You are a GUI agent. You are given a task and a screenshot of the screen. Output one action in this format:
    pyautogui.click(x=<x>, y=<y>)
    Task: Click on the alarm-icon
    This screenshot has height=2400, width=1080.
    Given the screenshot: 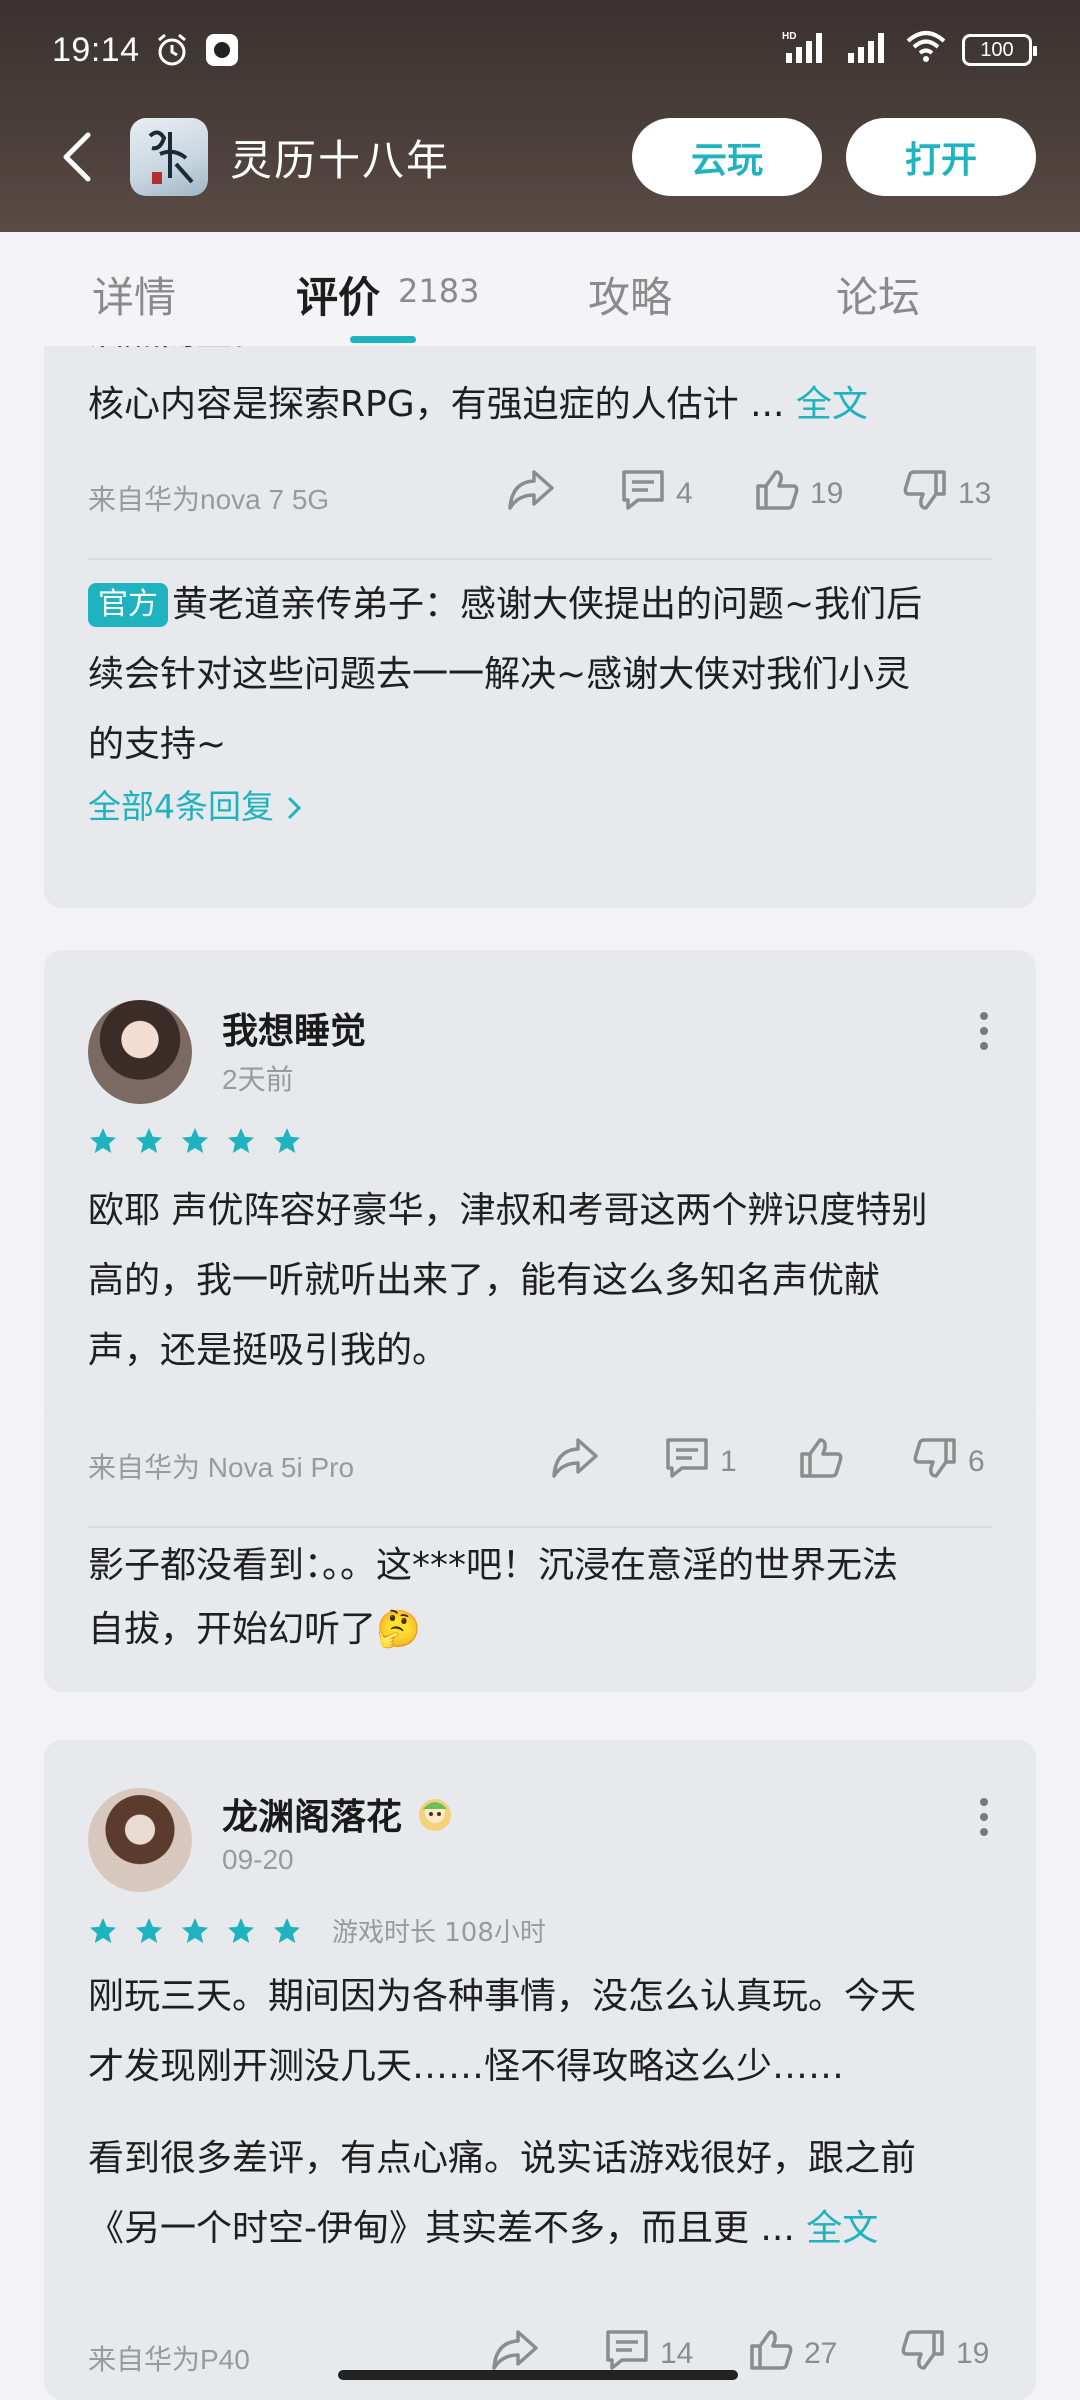 What is the action you would take?
    pyautogui.click(x=172, y=50)
    